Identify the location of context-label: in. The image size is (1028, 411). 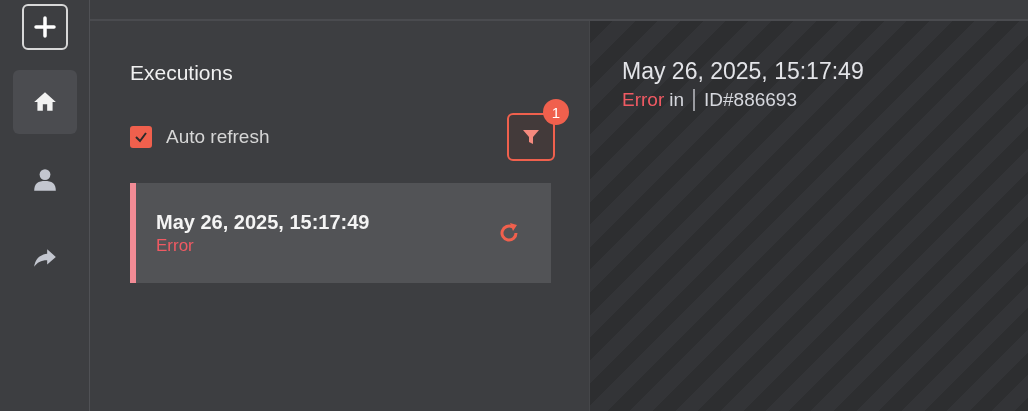
(677, 100).